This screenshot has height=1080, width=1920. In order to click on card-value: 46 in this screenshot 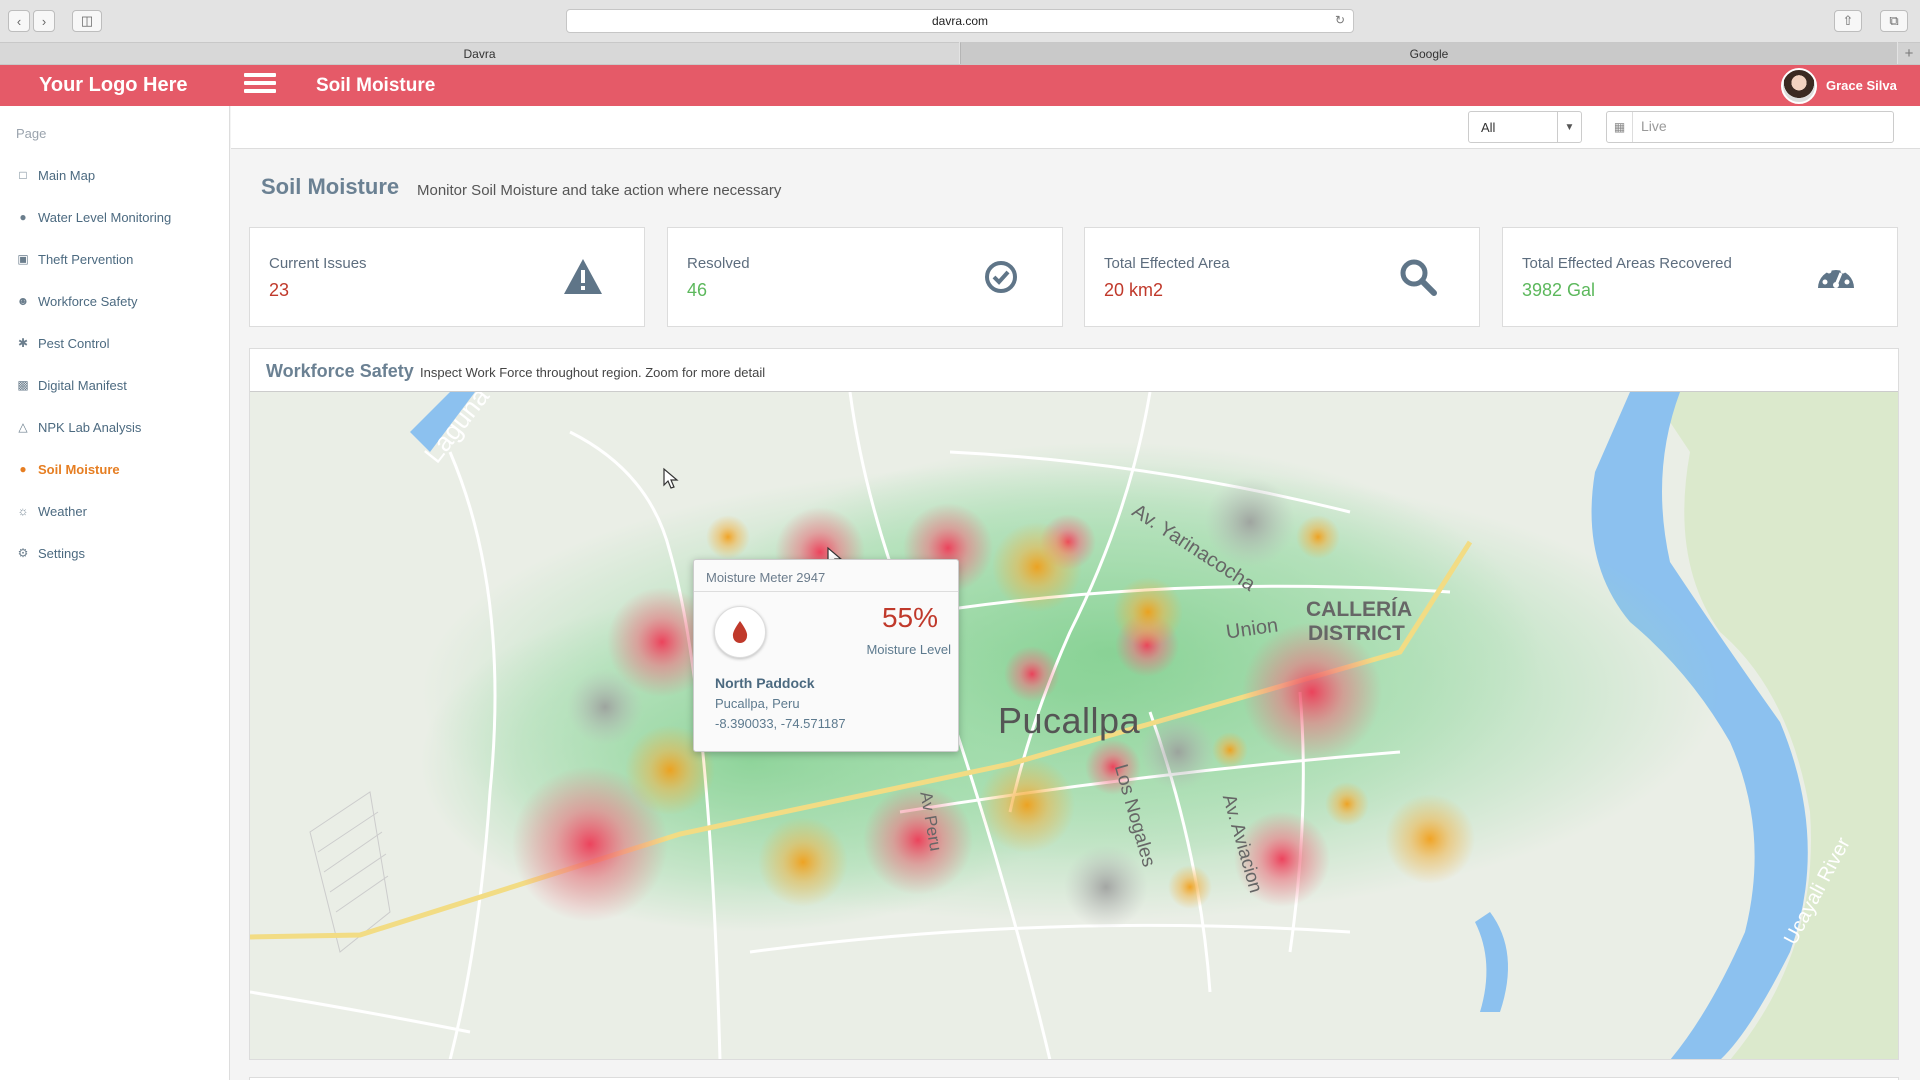, I will do `click(697, 290)`.